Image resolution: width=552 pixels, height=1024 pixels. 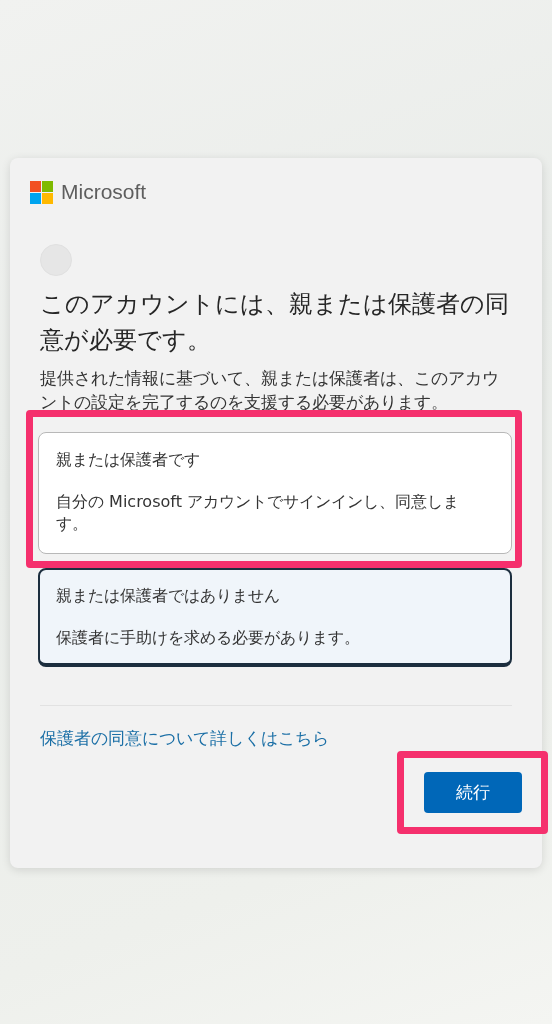 What do you see at coordinates (208, 638) in the screenshot?
I see `option-description: 保護者に手助けを求める必要があります。` at bounding box center [208, 638].